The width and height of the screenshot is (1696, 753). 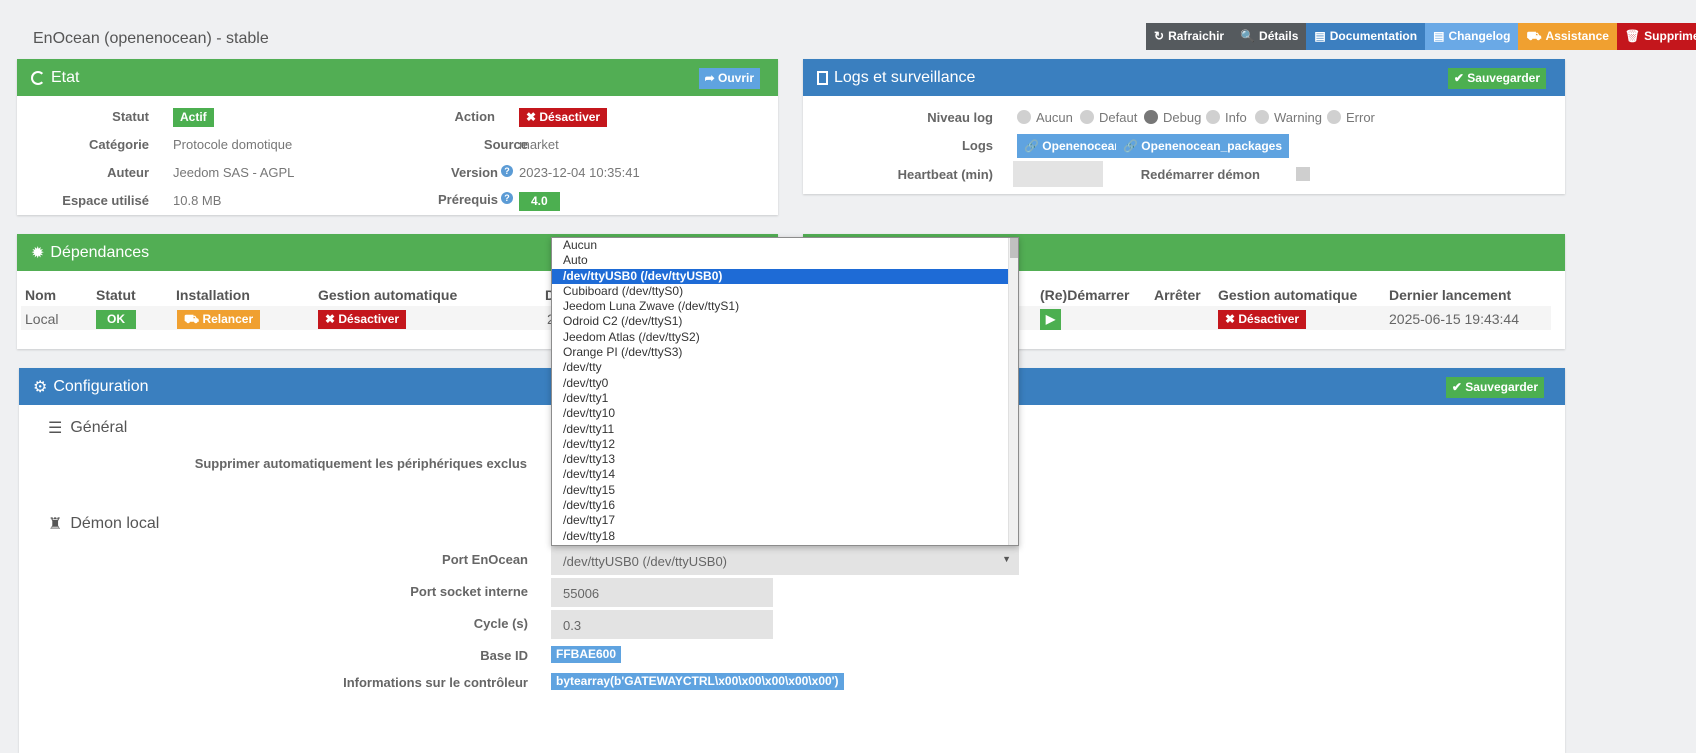 What do you see at coordinates (1534, 36) in the screenshot?
I see `truck-icon: ⛟` at bounding box center [1534, 36].